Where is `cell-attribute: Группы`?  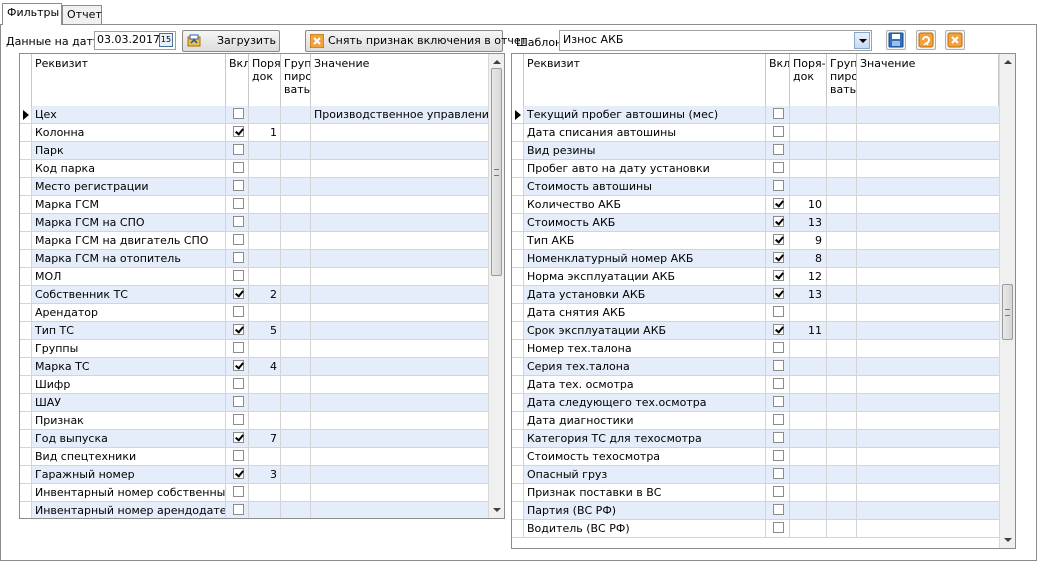
cell-attribute: Группы is located at coordinates (129, 348).